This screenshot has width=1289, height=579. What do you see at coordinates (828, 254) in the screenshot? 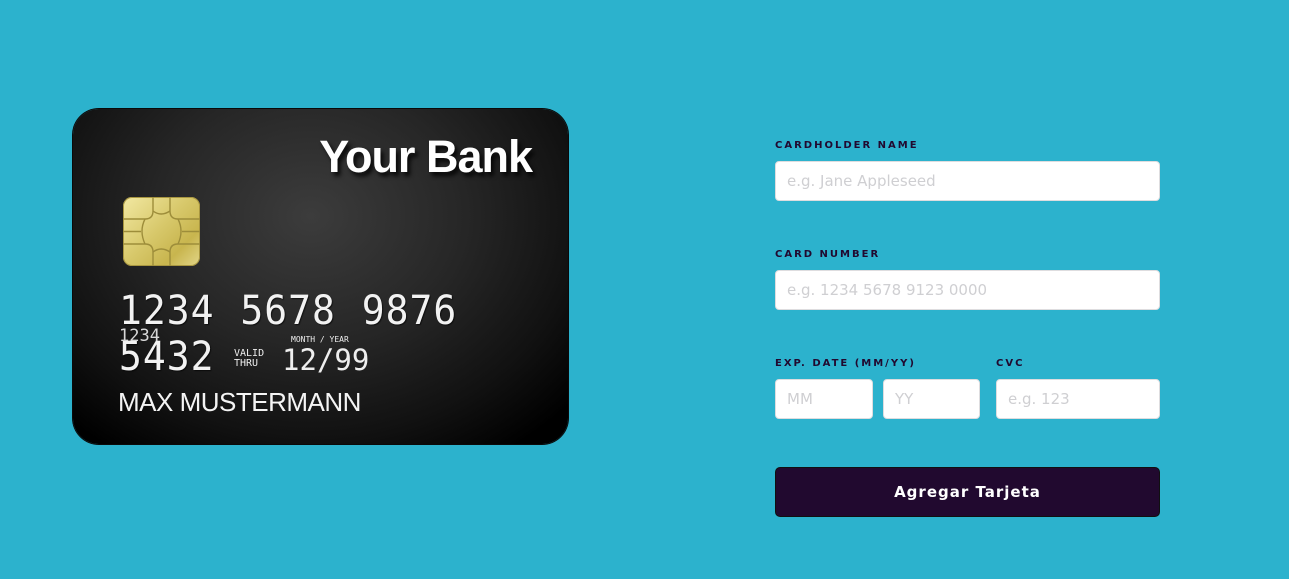
I see `card-number-label: CARD NUMBER` at bounding box center [828, 254].